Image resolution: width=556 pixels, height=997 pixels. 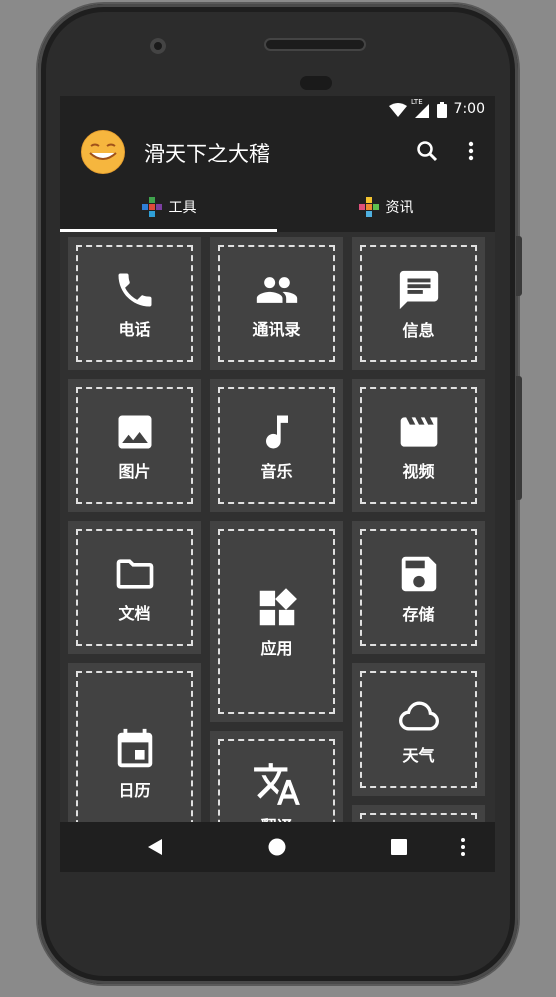 What do you see at coordinates (421, 108) in the screenshot?
I see `signal-icon: LTE` at bounding box center [421, 108].